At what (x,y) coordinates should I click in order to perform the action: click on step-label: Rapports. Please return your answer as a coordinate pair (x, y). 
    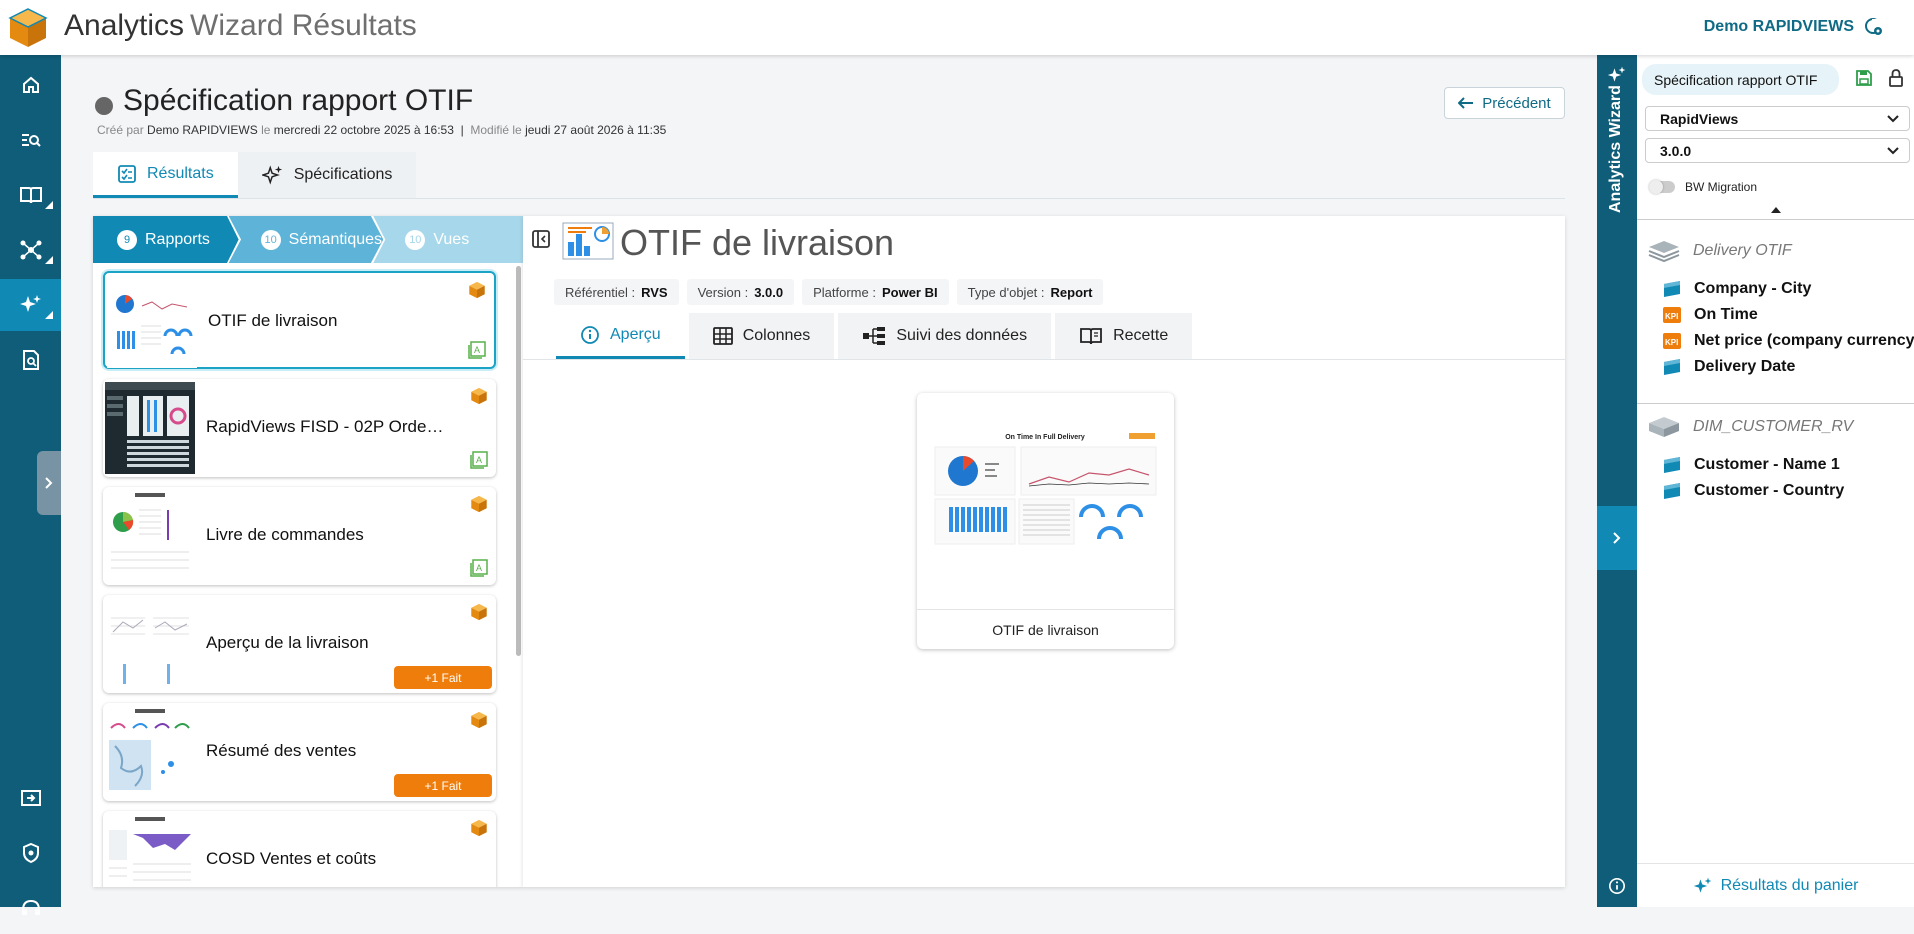
    Looking at the image, I should click on (177, 239).